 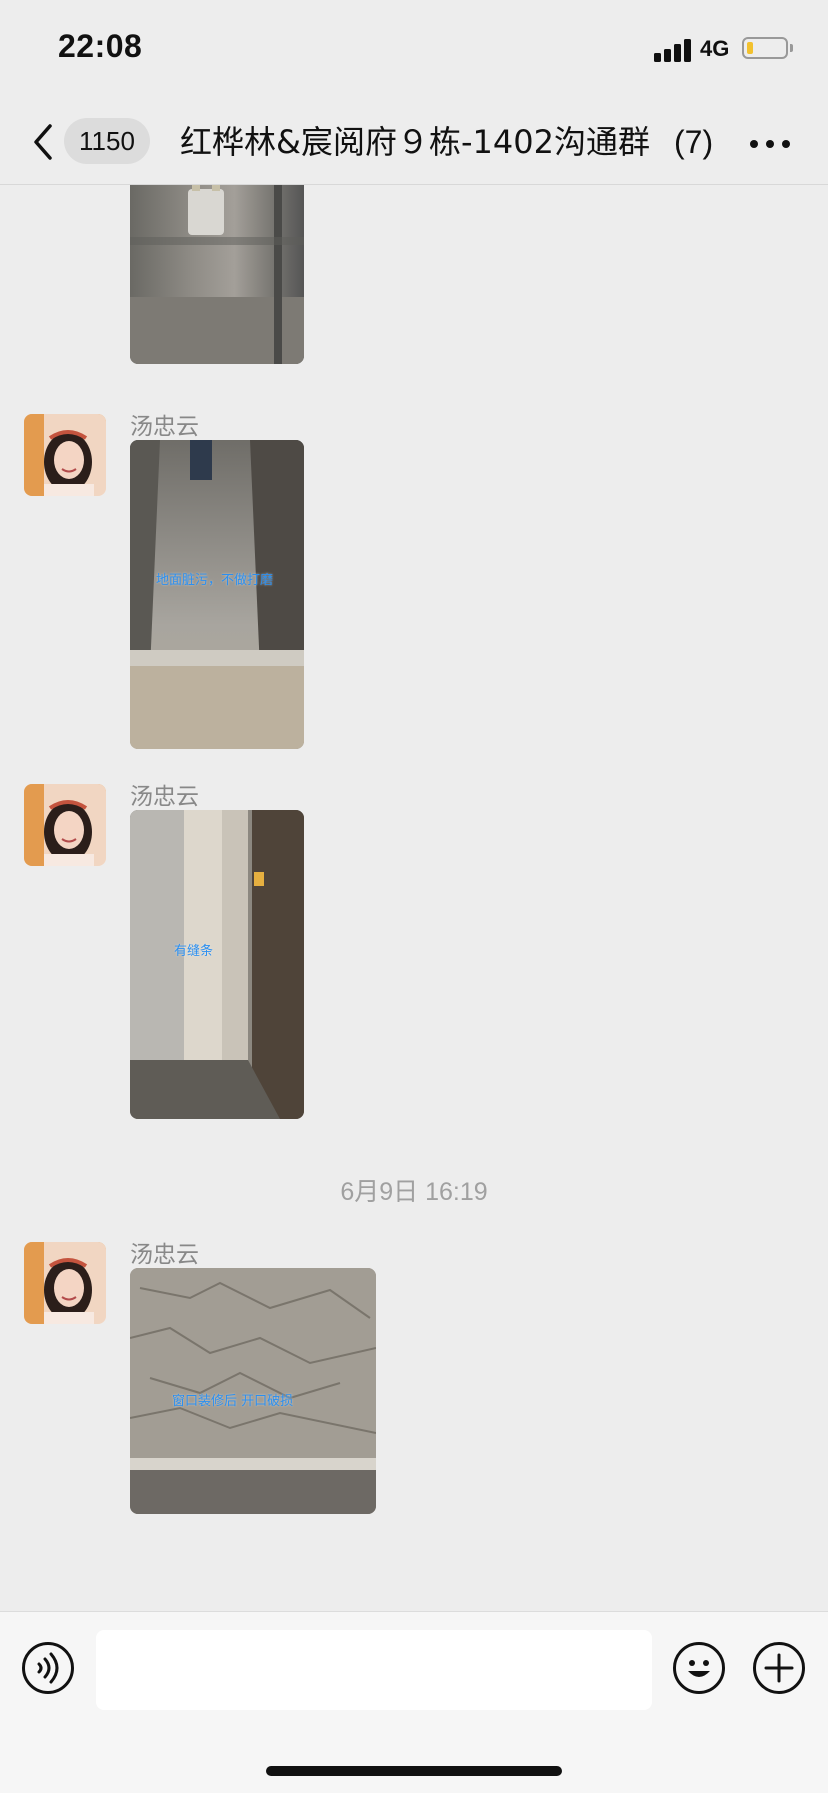 I want to click on unread-count-badge: 1150, so click(x=107, y=141).